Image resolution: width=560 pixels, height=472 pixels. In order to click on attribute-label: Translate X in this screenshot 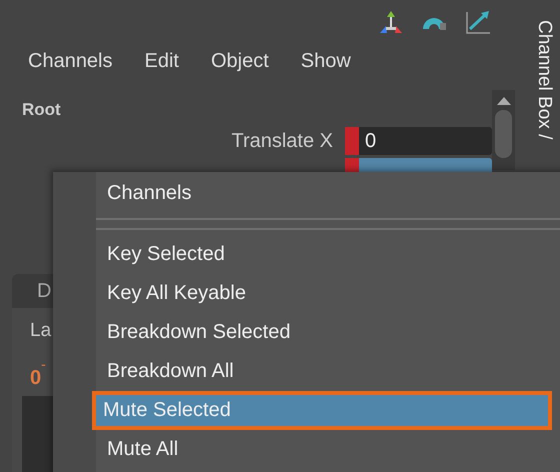, I will do `click(282, 141)`.